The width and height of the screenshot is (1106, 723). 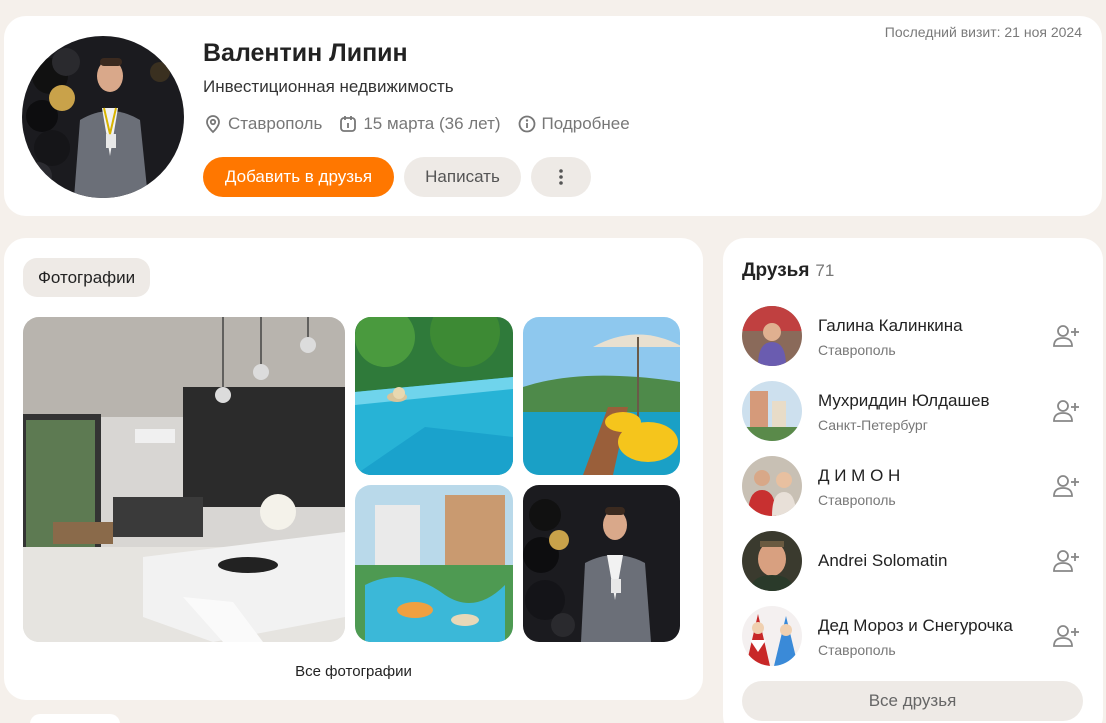 What do you see at coordinates (585, 123) in the screenshot?
I see `profile-more-label: Подробнее` at bounding box center [585, 123].